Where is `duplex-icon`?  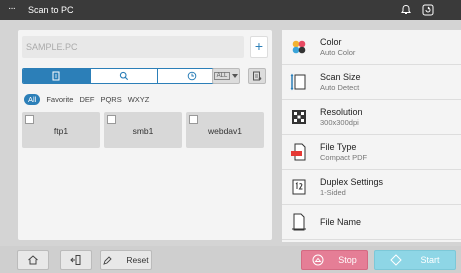 duplex-icon is located at coordinates (299, 187).